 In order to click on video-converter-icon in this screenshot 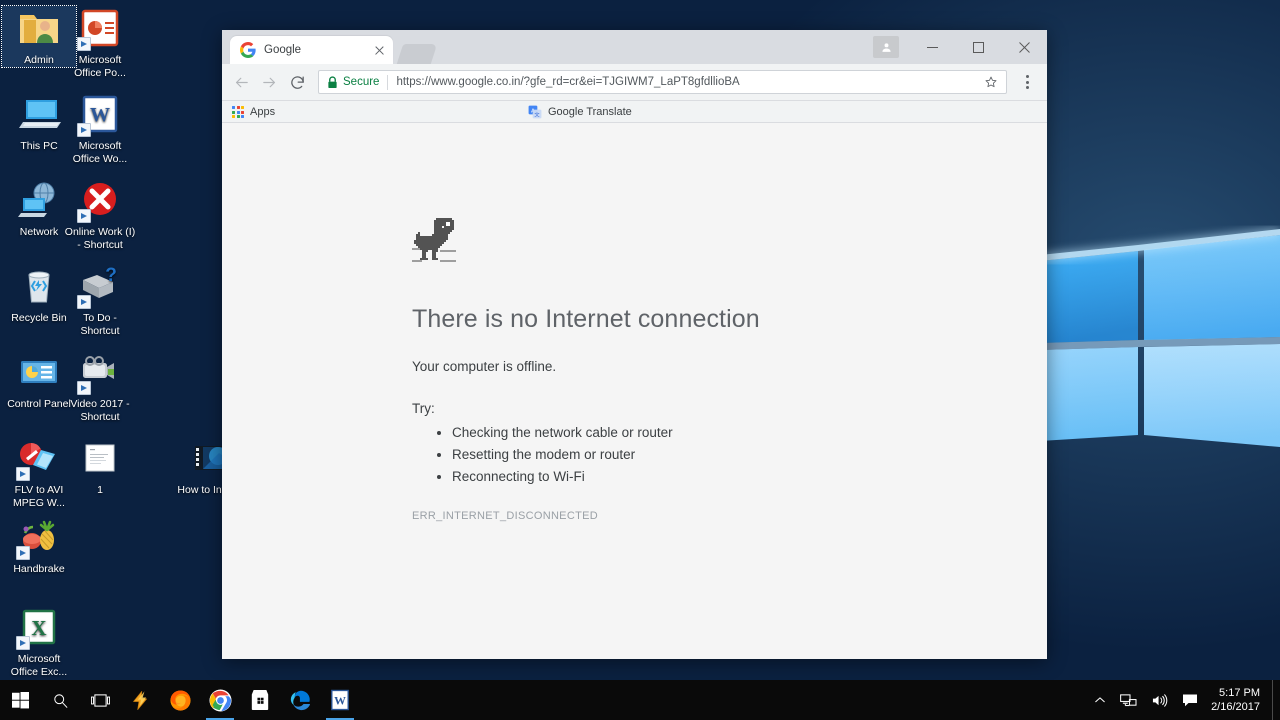, I will do `click(38, 458)`.